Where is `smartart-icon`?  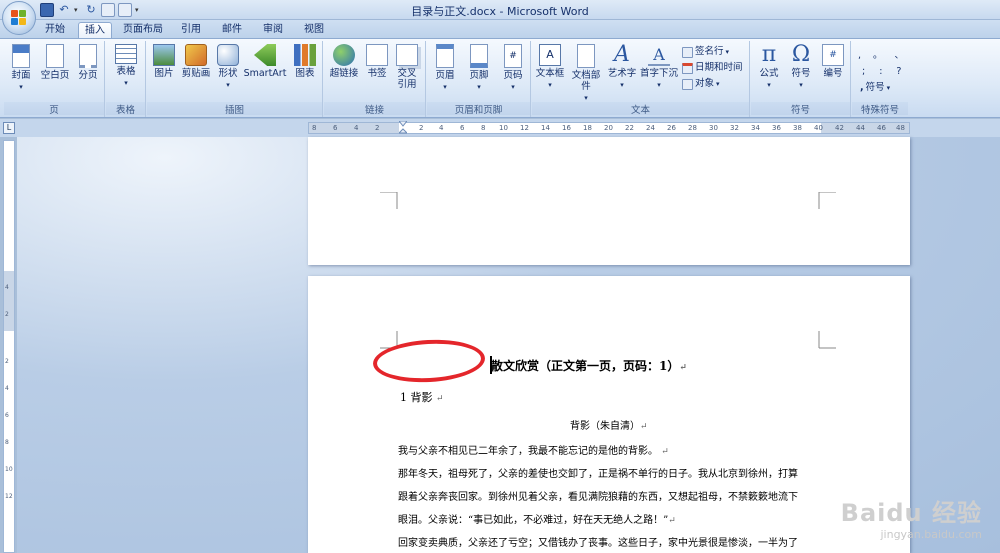 smartart-icon is located at coordinates (265, 55).